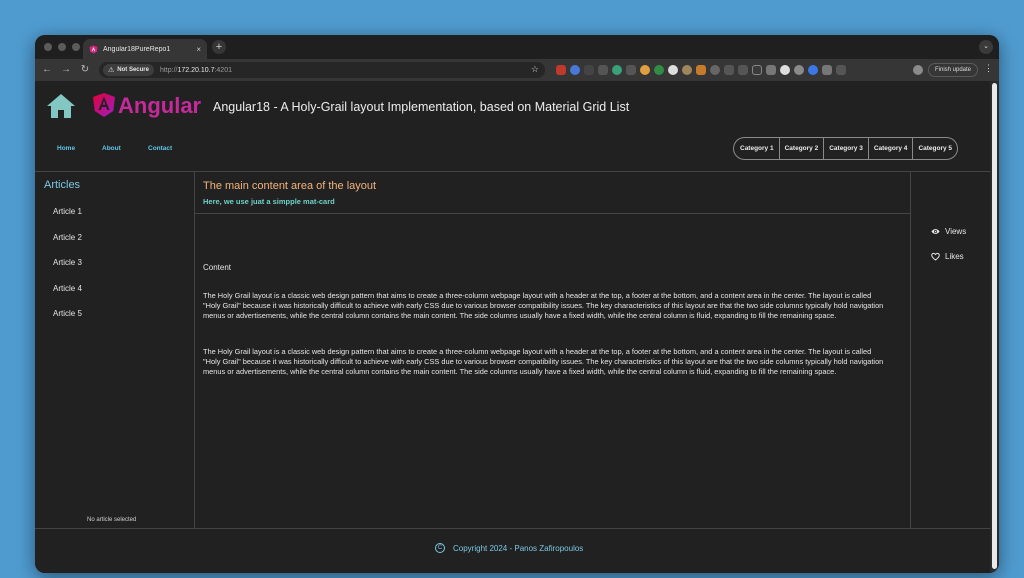 The width and height of the screenshot is (1024, 578). I want to click on browser-tab: Angular18PureRepo1 ×, so click(145, 49).